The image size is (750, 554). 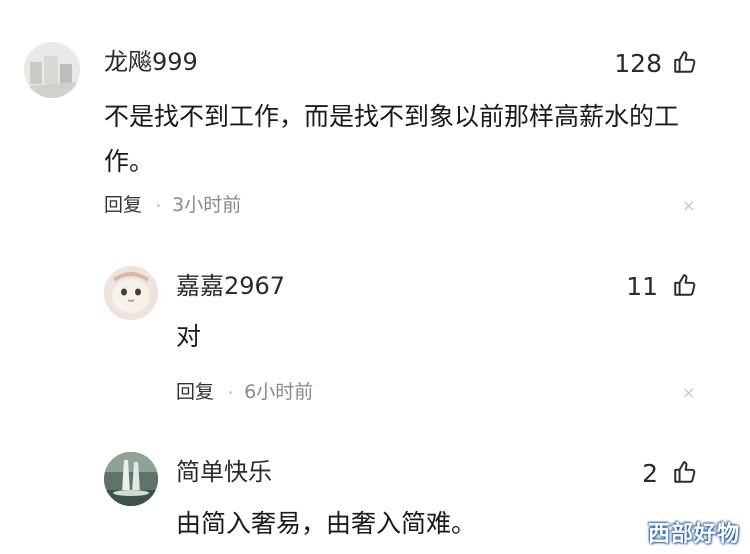 What do you see at coordinates (650, 473) in the screenshot?
I see `like-count: 2` at bounding box center [650, 473].